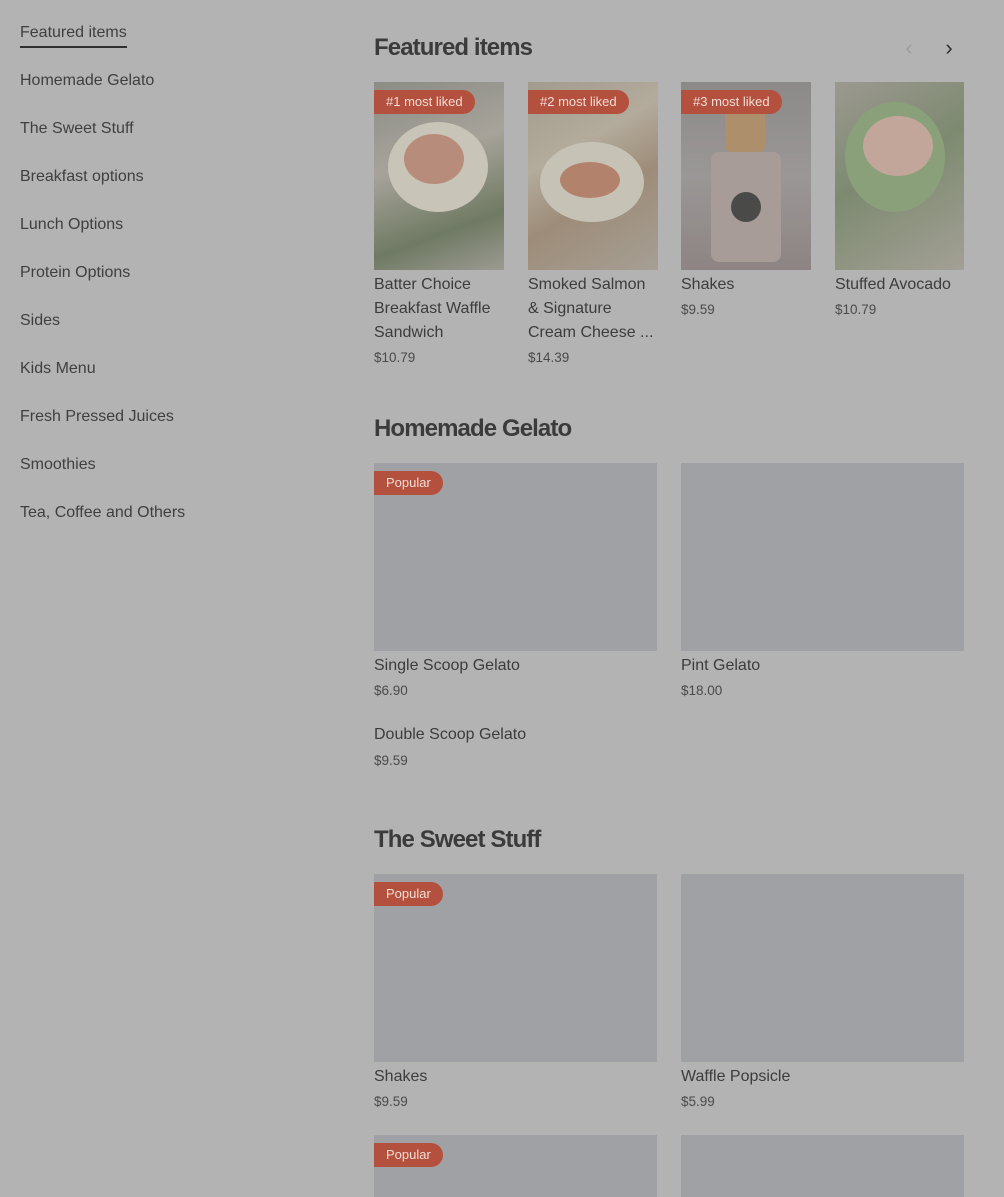  I want to click on featured-item-card: Stuffed Avocado $10.79, so click(899, 202).